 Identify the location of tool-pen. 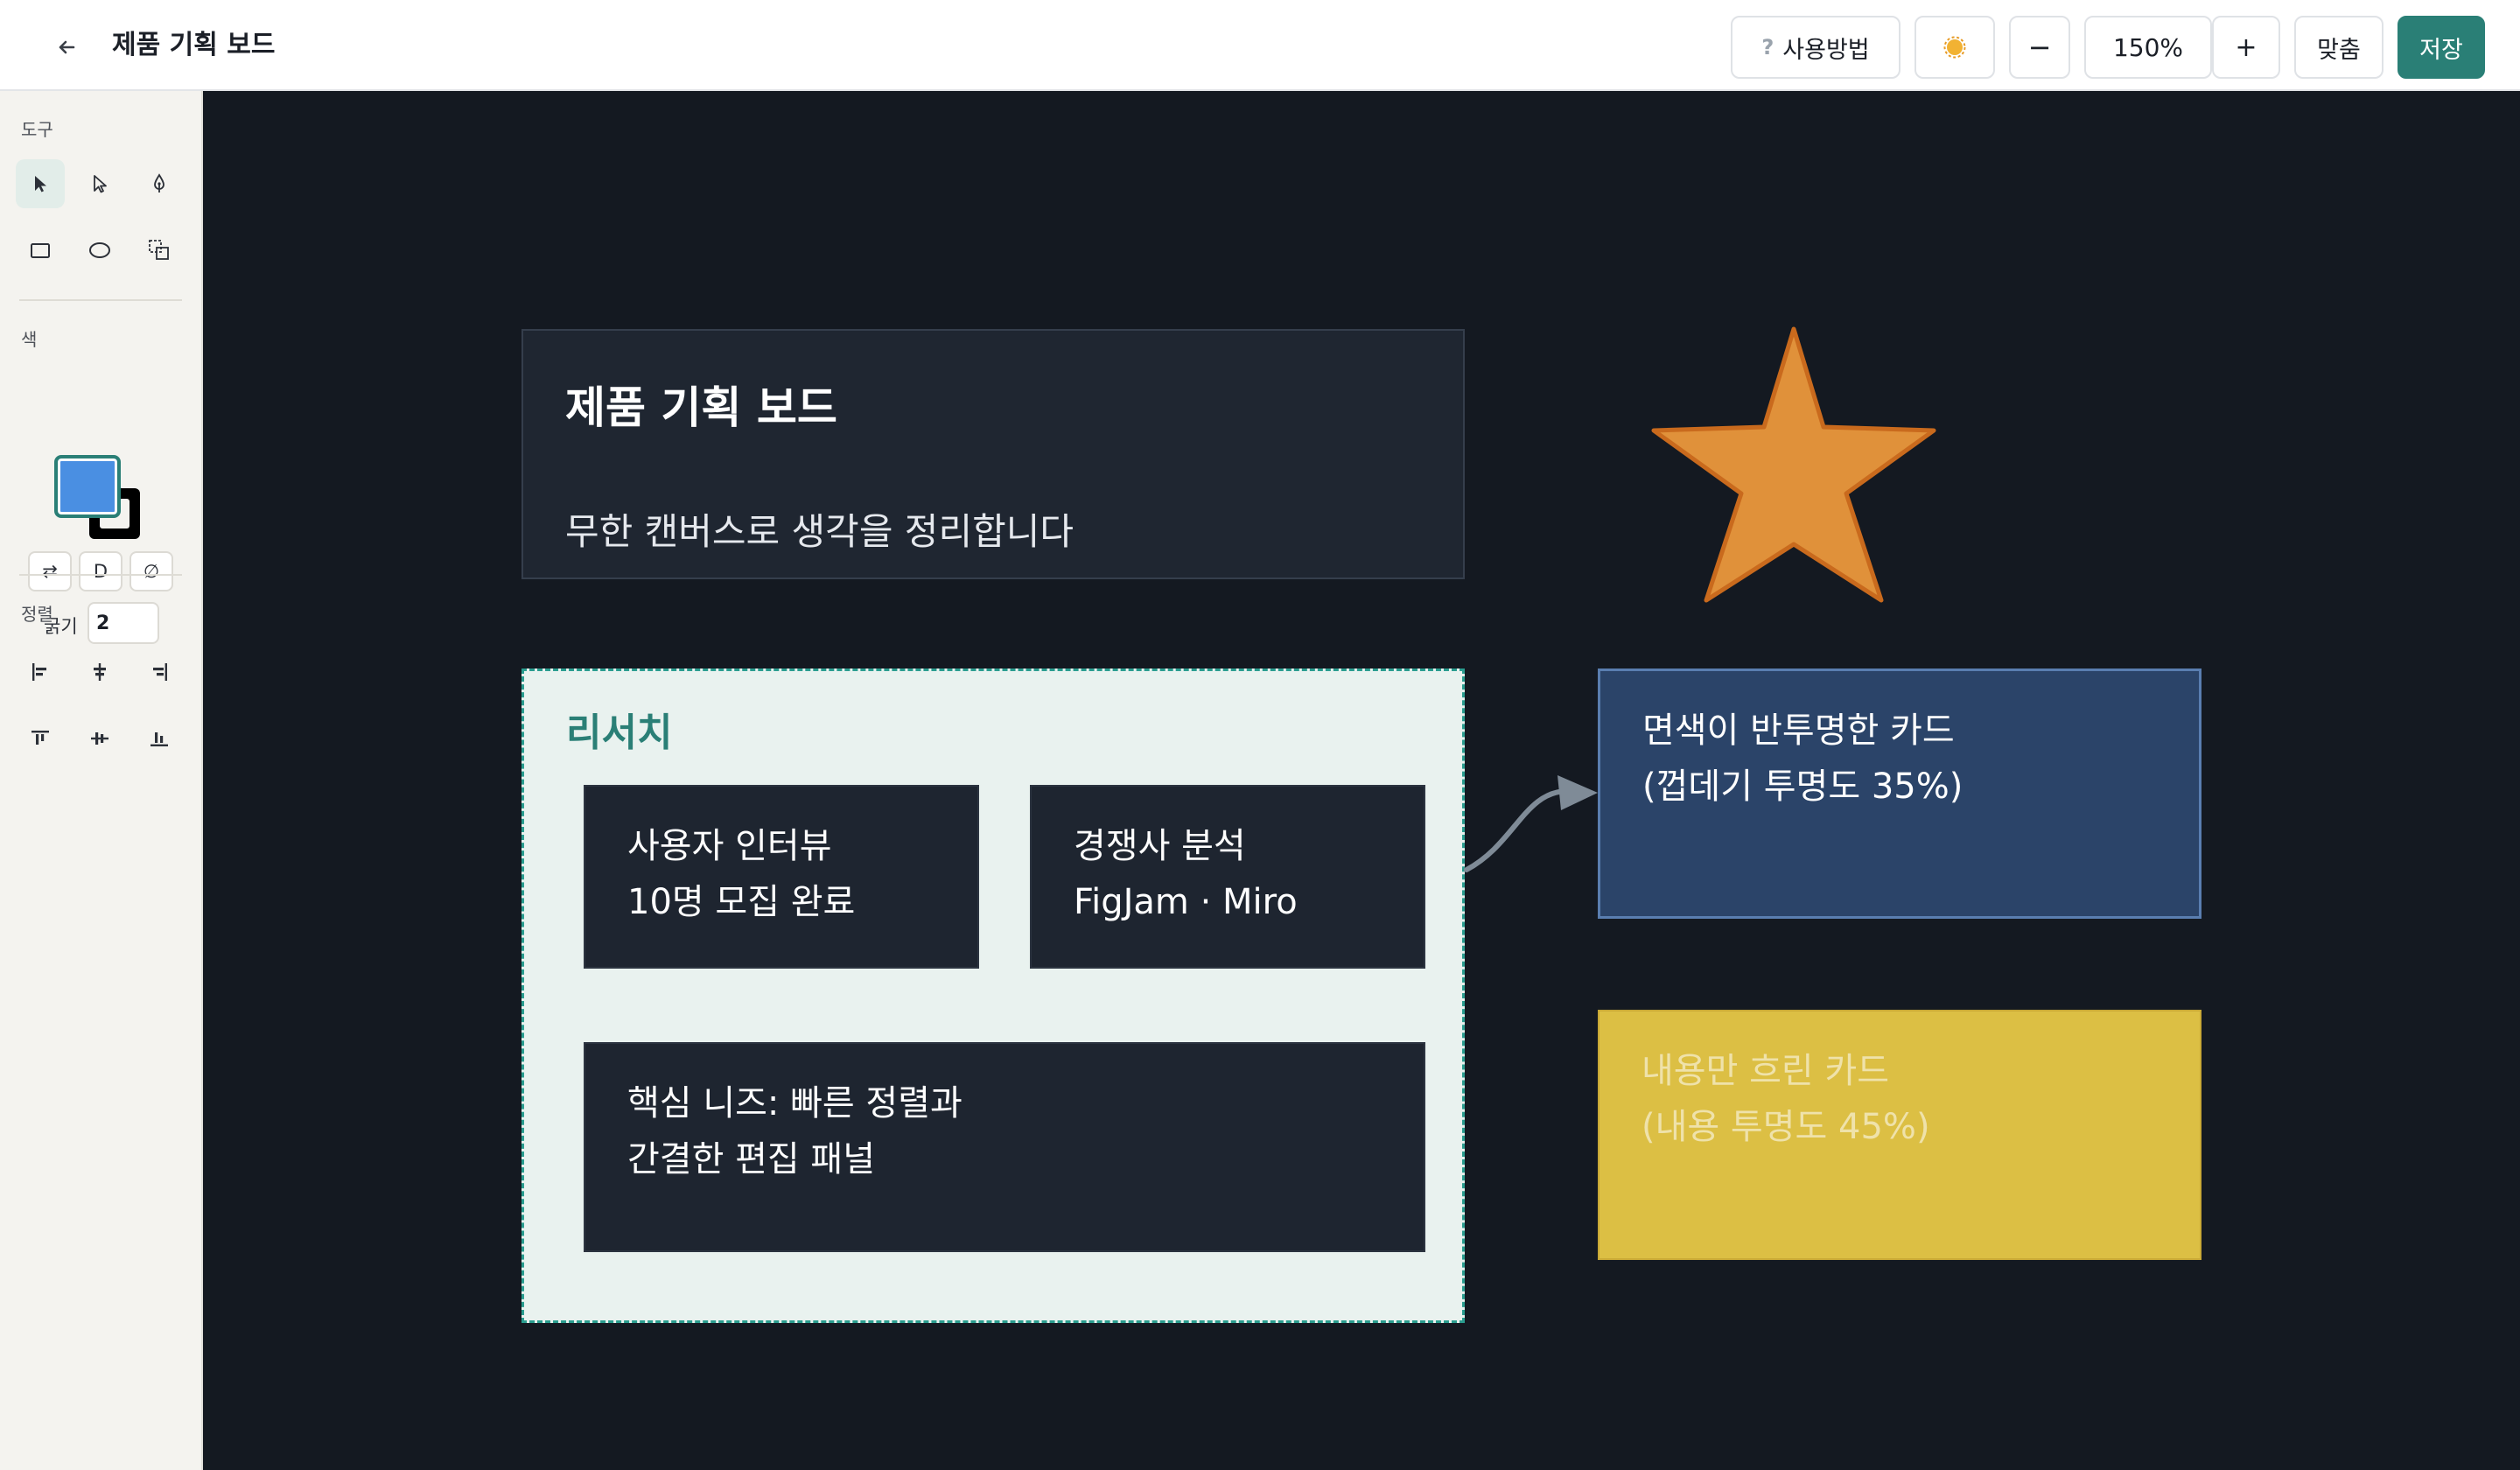
(159, 183).